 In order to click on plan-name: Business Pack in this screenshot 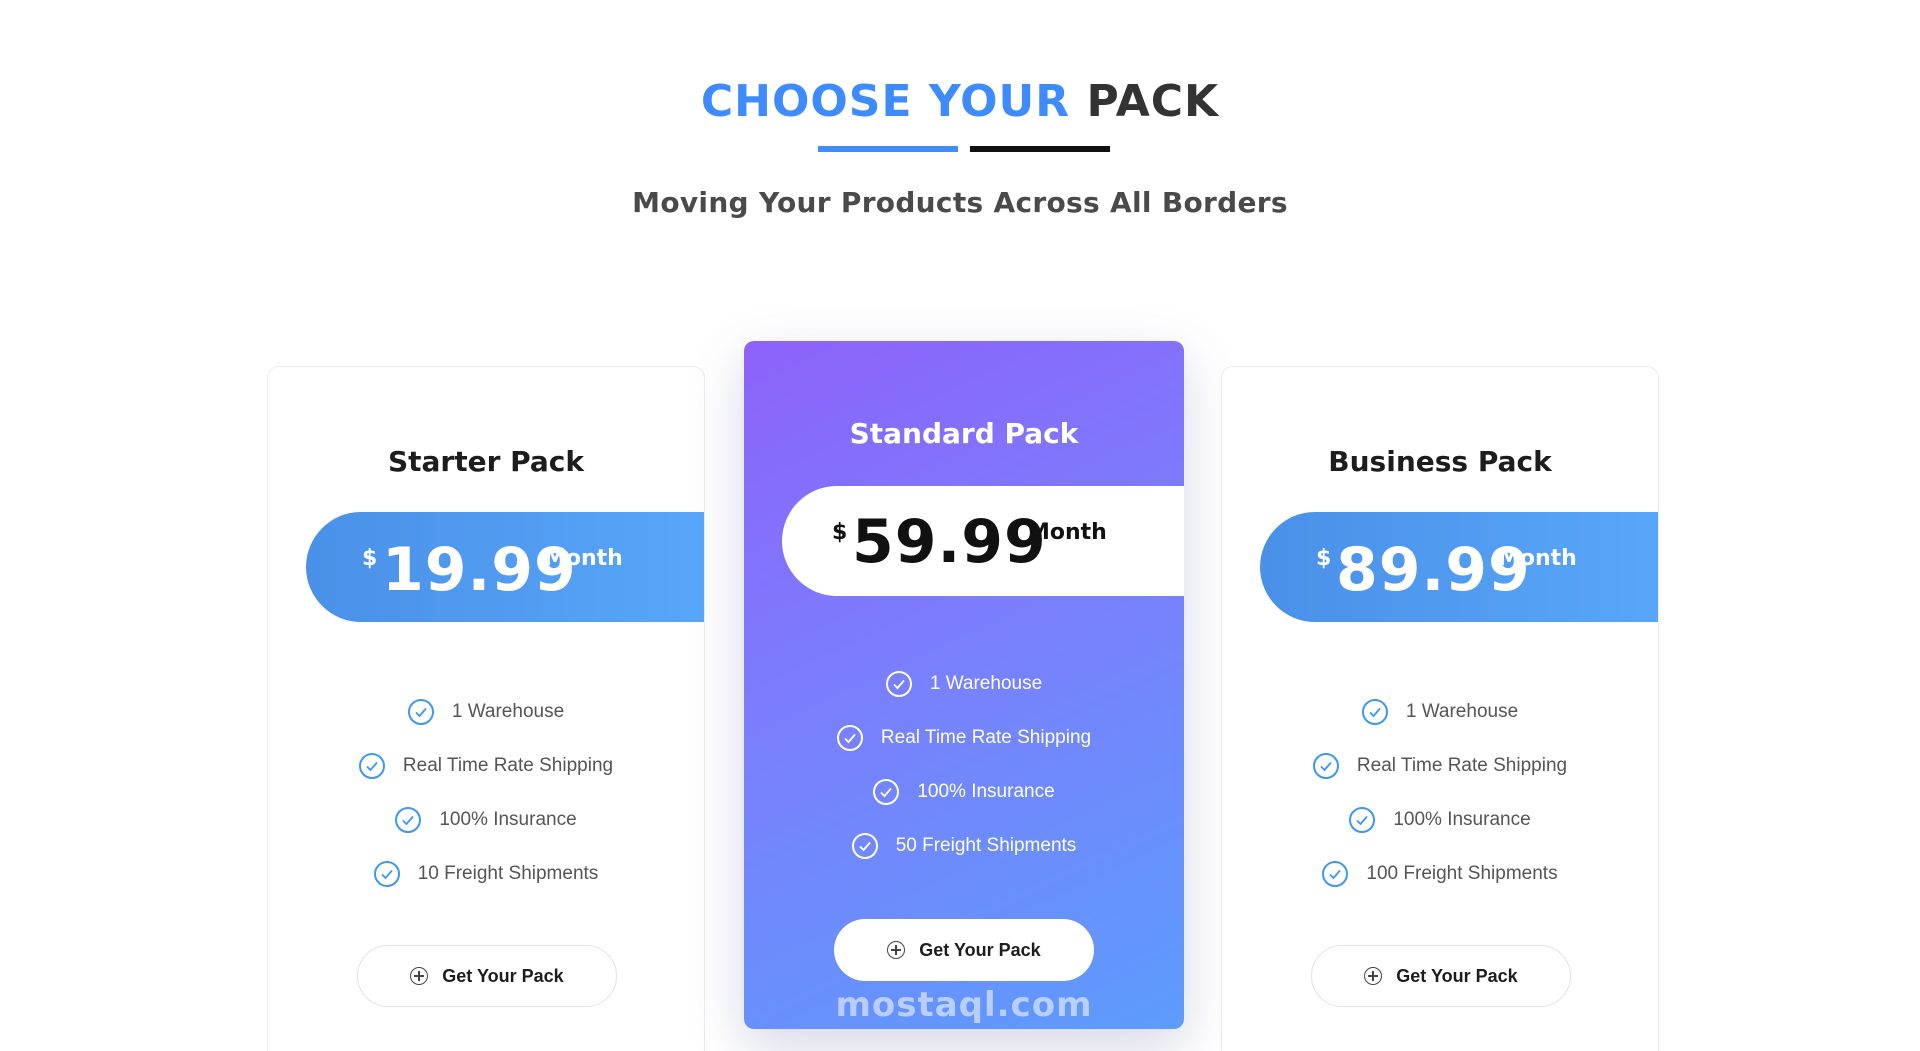, I will do `click(1440, 461)`.